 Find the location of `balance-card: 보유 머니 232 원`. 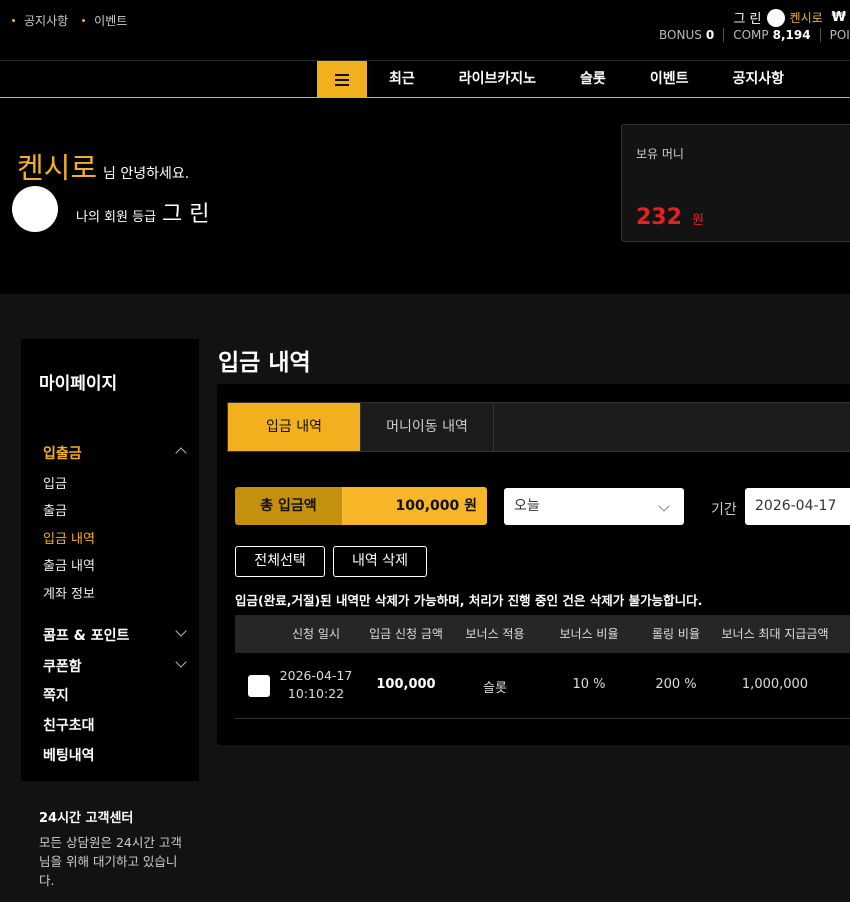

balance-card: 보유 머니 232 원 is located at coordinates (735, 183).